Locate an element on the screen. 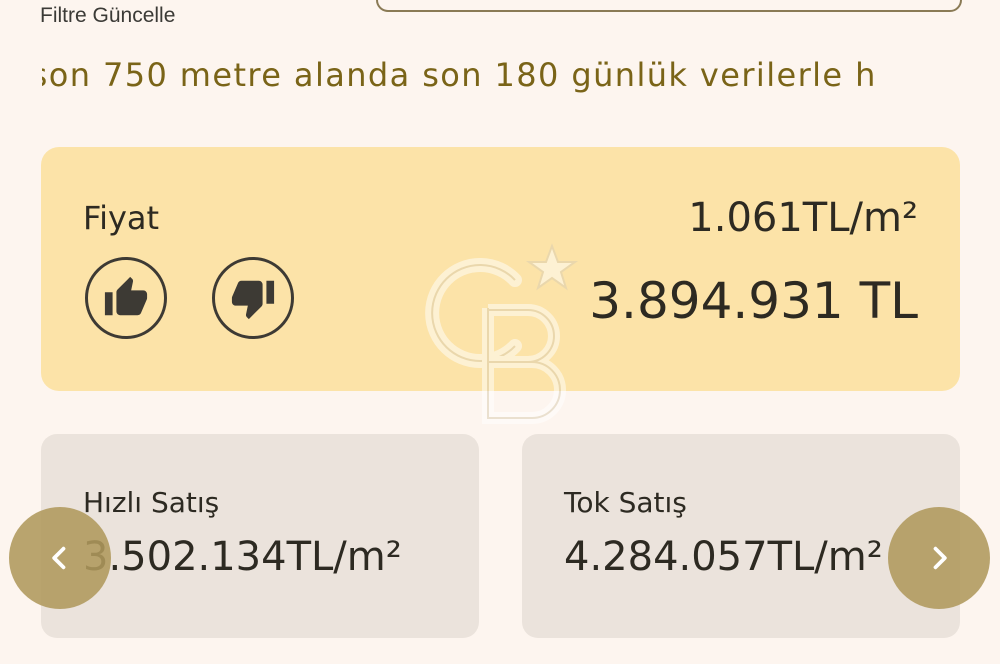 The height and width of the screenshot is (664, 1000). thumbs-up-icon is located at coordinates (126, 296).